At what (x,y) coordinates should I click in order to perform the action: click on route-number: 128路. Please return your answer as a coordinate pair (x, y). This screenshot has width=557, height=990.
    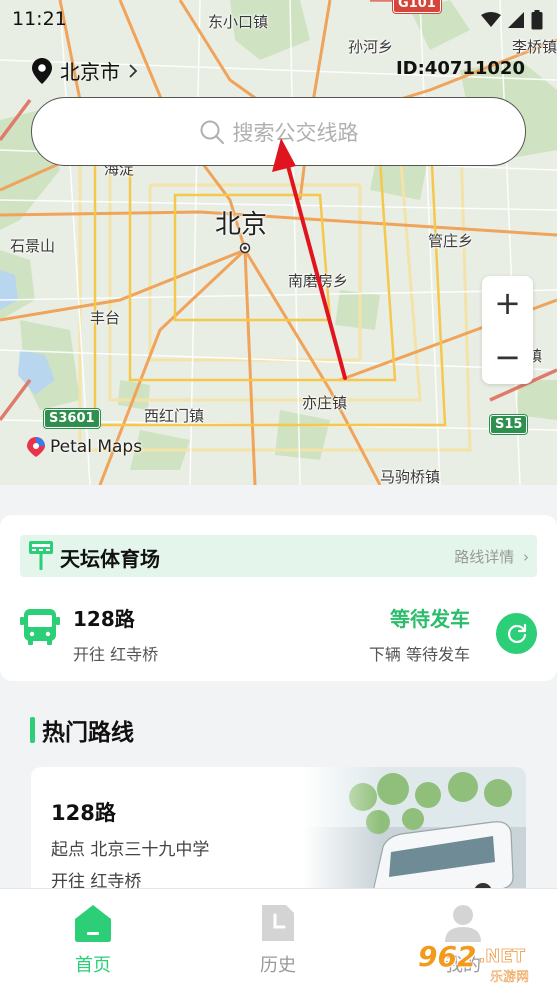
    Looking at the image, I should click on (104, 619).